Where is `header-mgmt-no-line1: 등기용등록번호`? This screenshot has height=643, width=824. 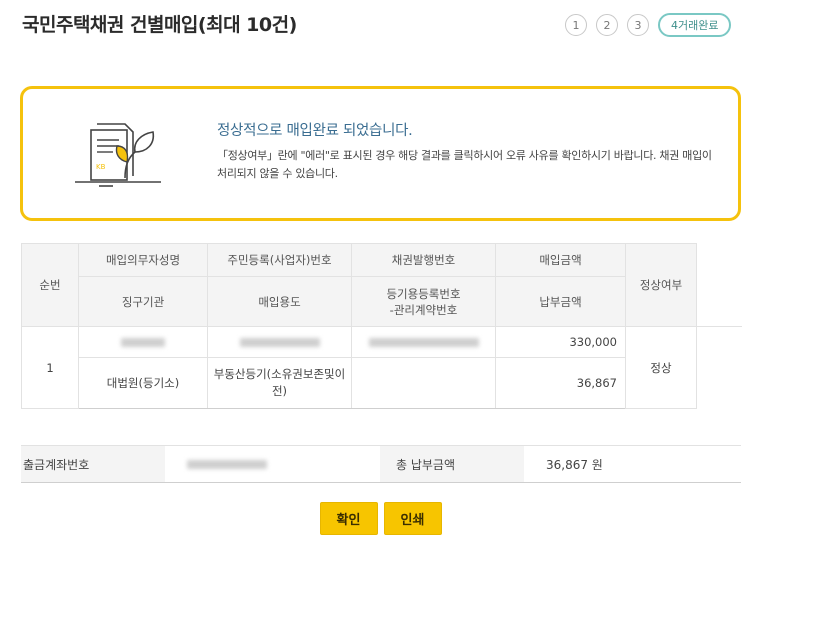
header-mgmt-no-line1: 등기용등록번호 is located at coordinates (423, 293).